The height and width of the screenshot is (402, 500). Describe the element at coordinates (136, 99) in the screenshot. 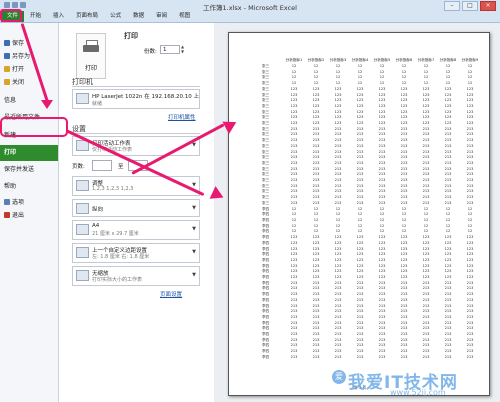

I see `printer-dropdown: HP LaserJet 1022n 在 192.168.20.10 上 就绪` at that location.